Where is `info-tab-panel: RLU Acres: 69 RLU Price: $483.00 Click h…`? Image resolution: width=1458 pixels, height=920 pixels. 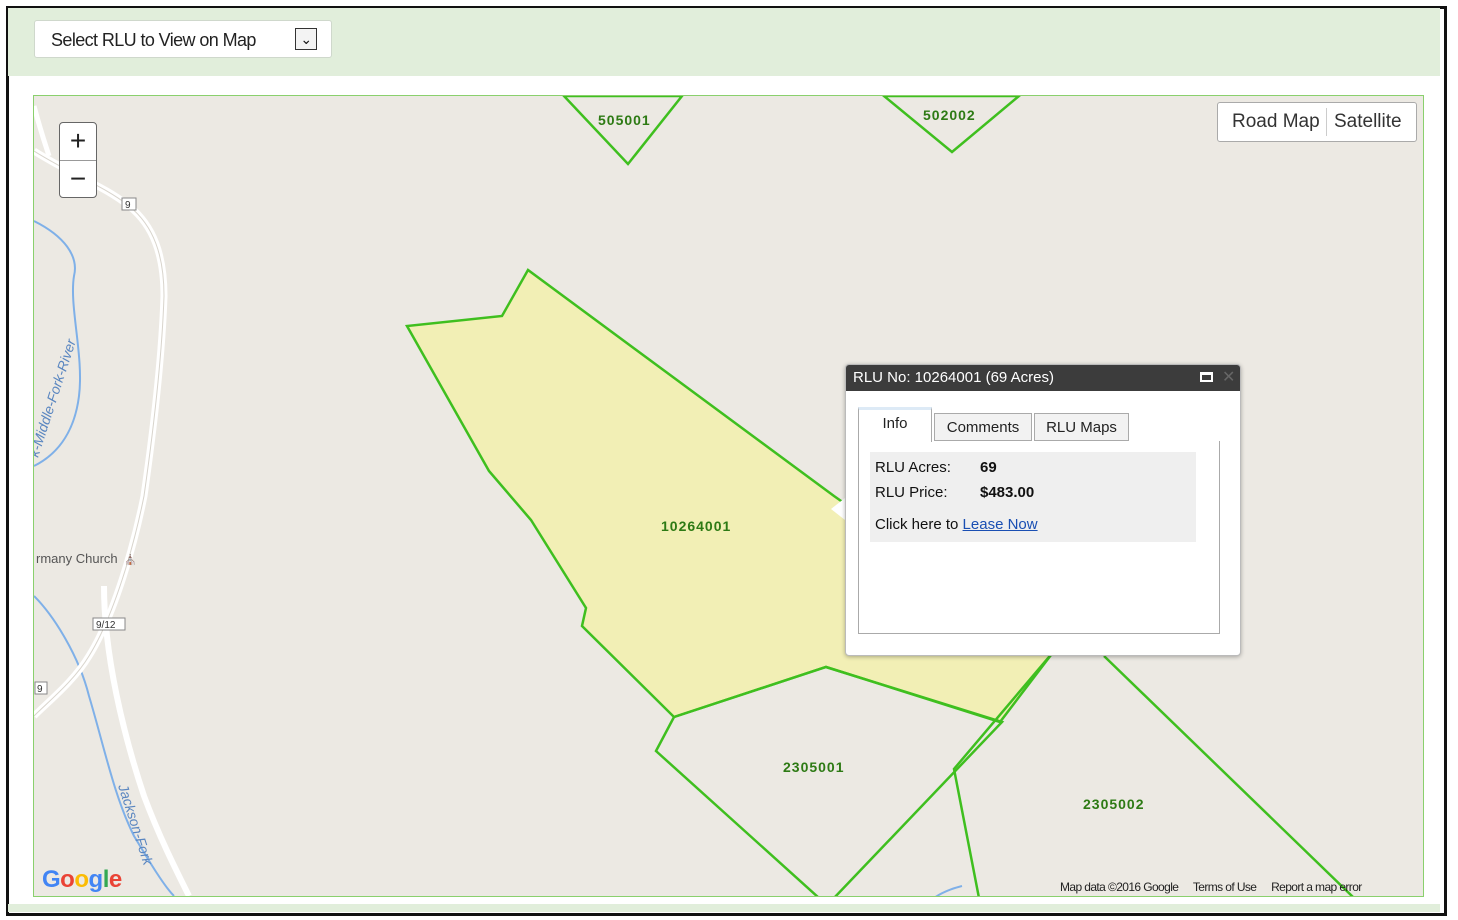 info-tab-panel: RLU Acres: 69 RLU Price: $483.00 Click h… is located at coordinates (1039, 537).